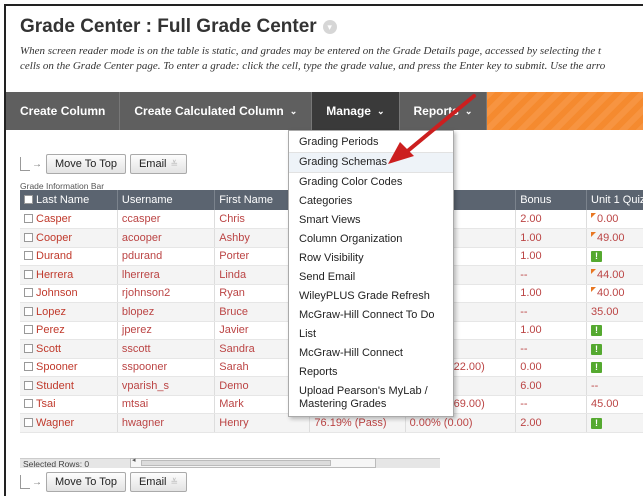 The height and width of the screenshot is (496, 643). I want to click on last-name-link: Spooner, so click(57, 367).